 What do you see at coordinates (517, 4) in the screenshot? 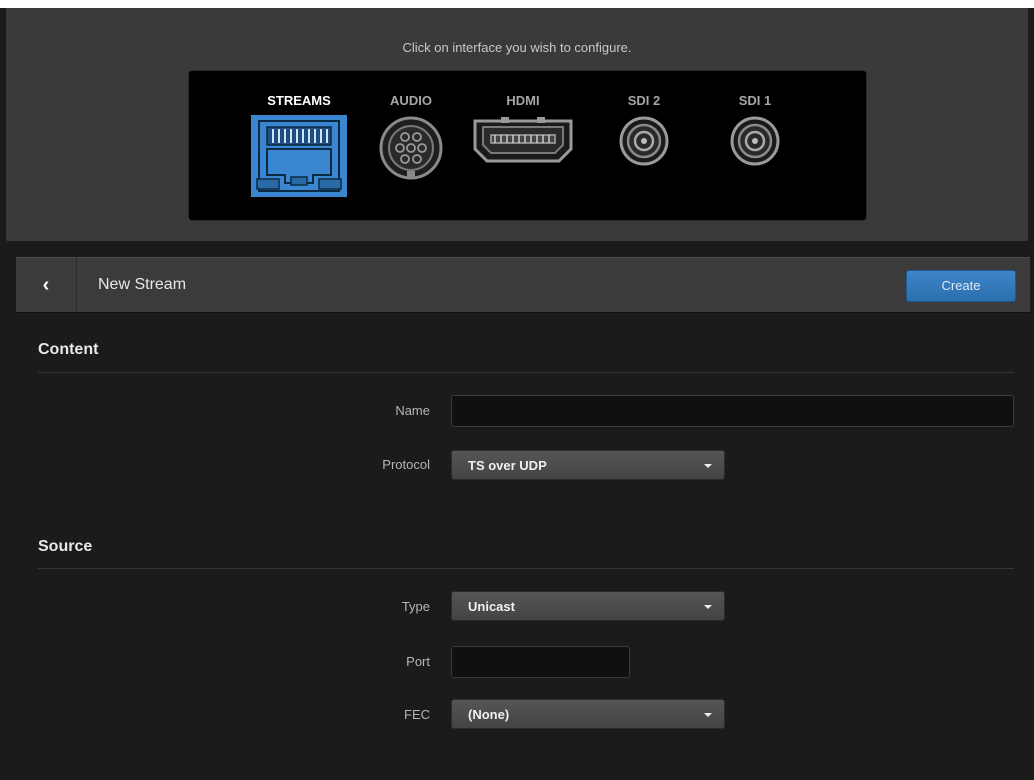
I see `top-edge` at bounding box center [517, 4].